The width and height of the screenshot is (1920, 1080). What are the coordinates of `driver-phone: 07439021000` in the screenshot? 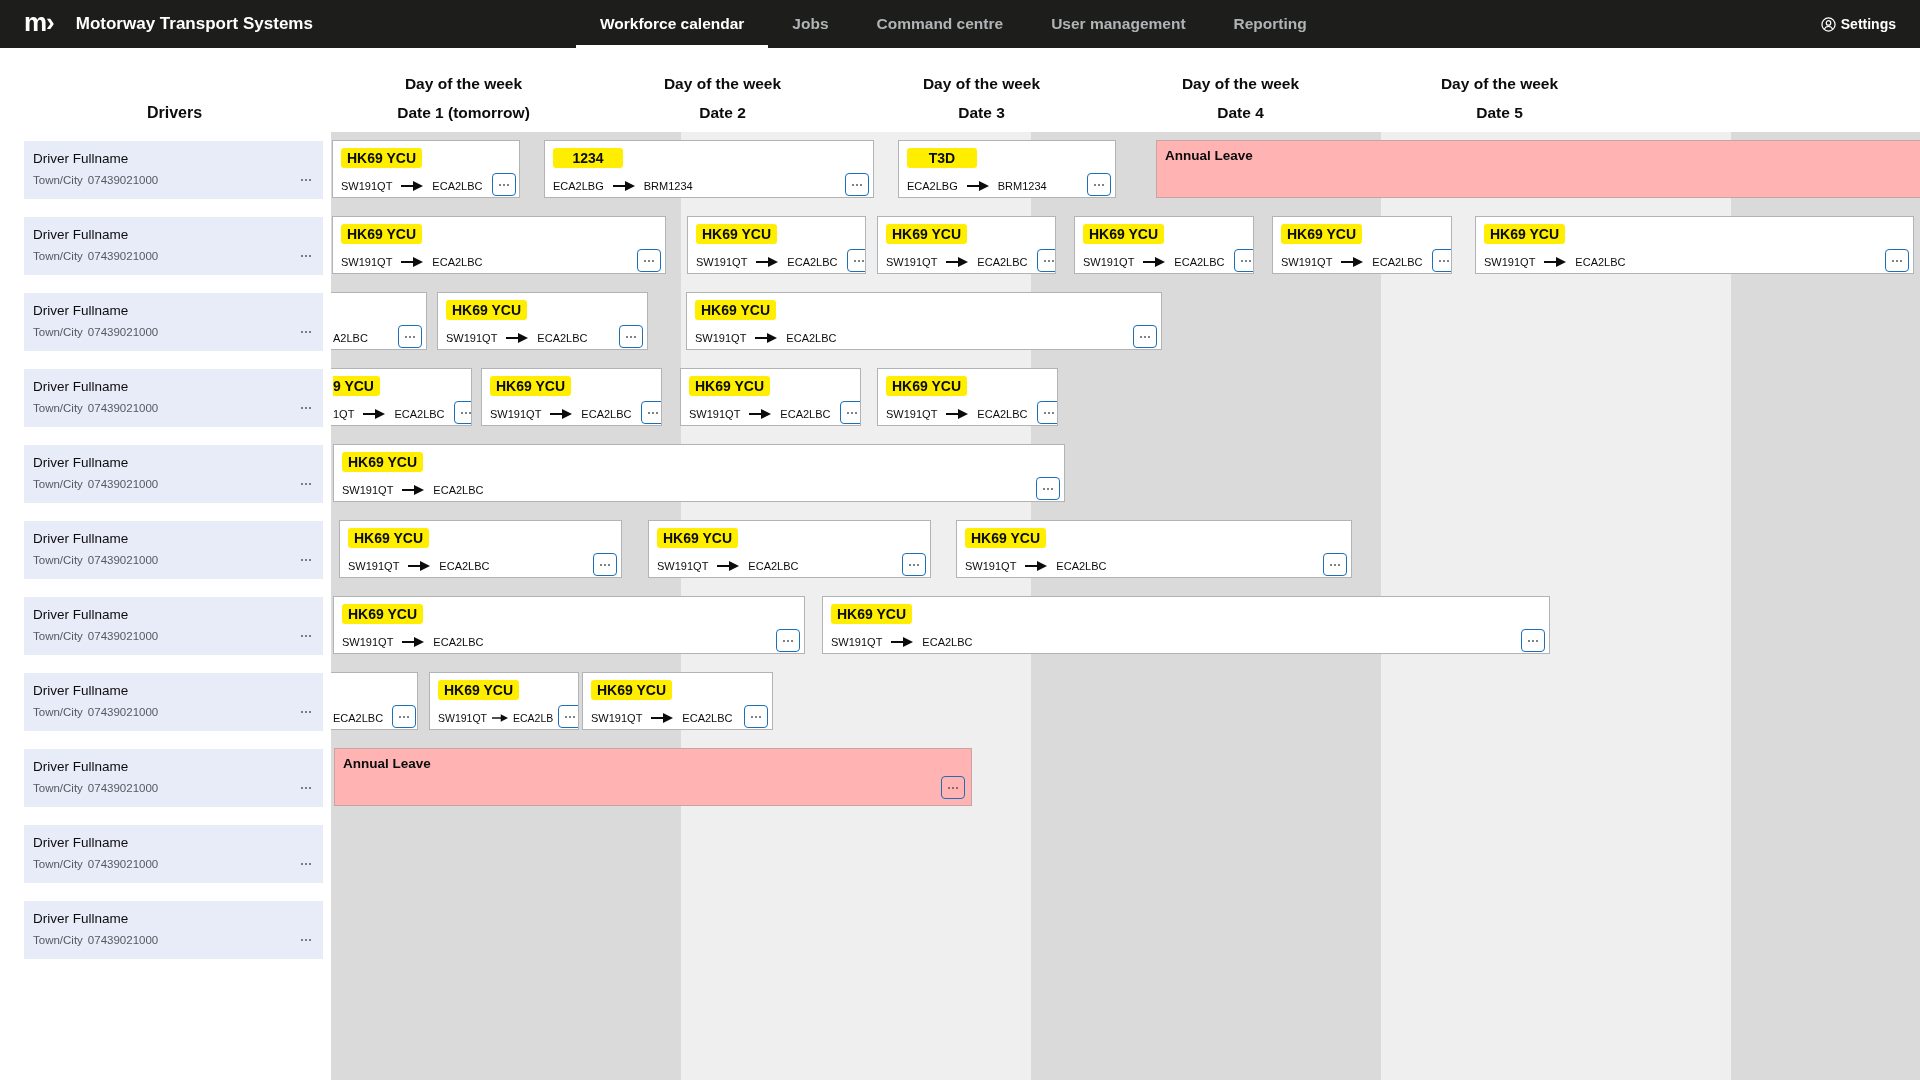 It's located at (123, 940).